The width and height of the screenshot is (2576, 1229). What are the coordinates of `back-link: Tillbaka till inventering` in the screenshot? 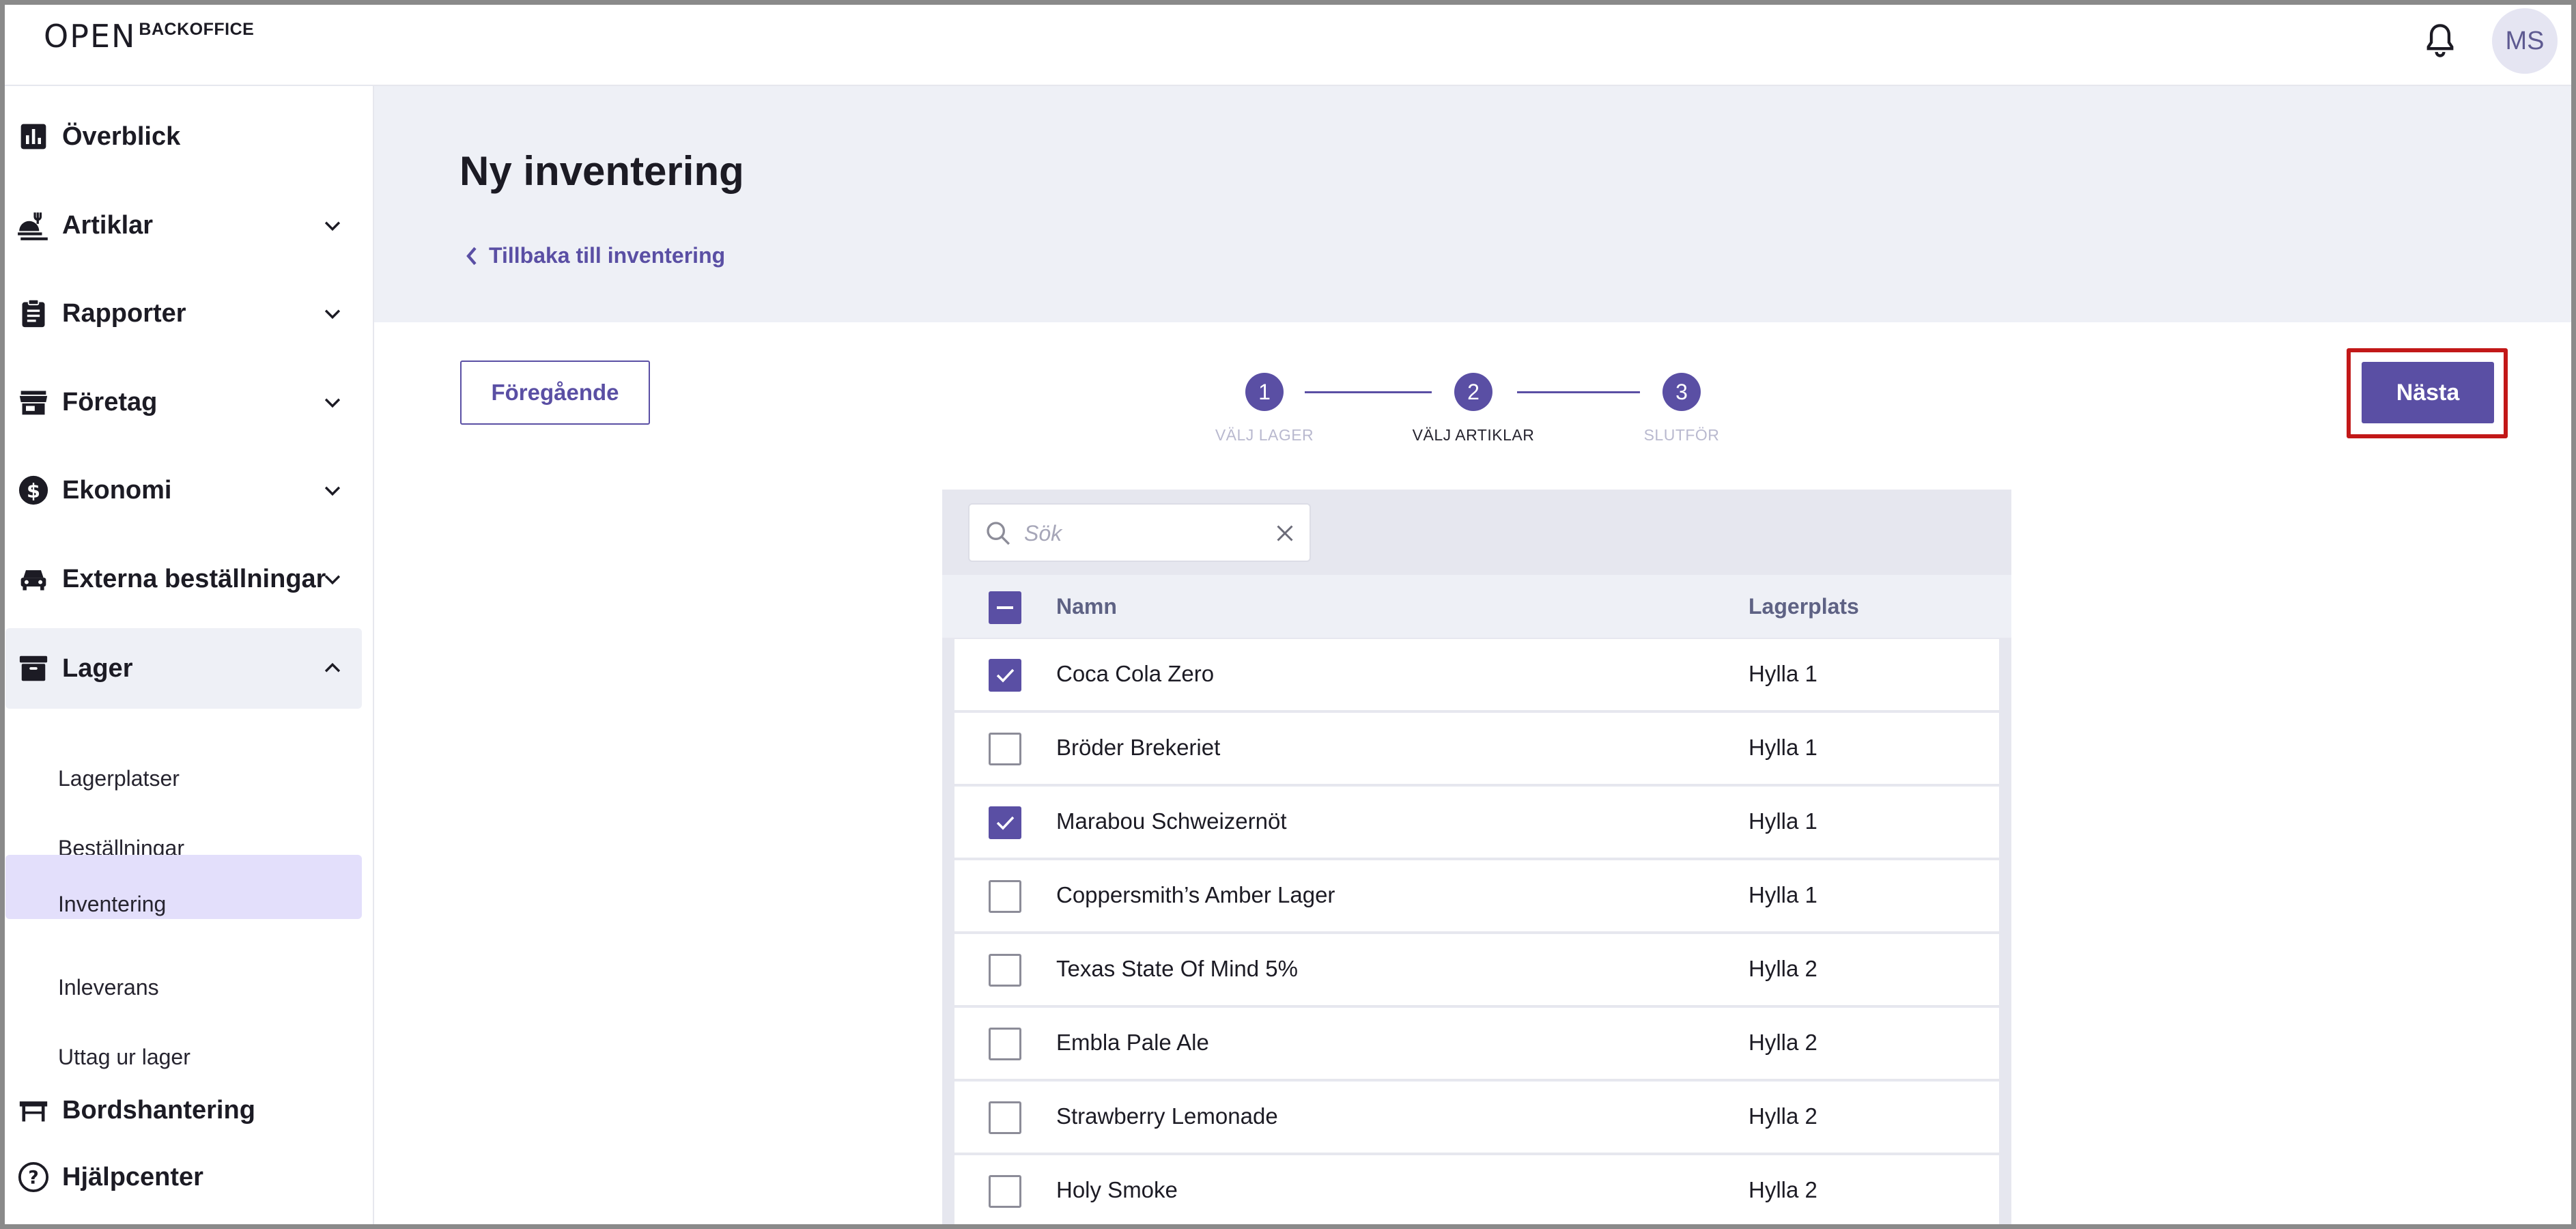 It's located at (594, 255).